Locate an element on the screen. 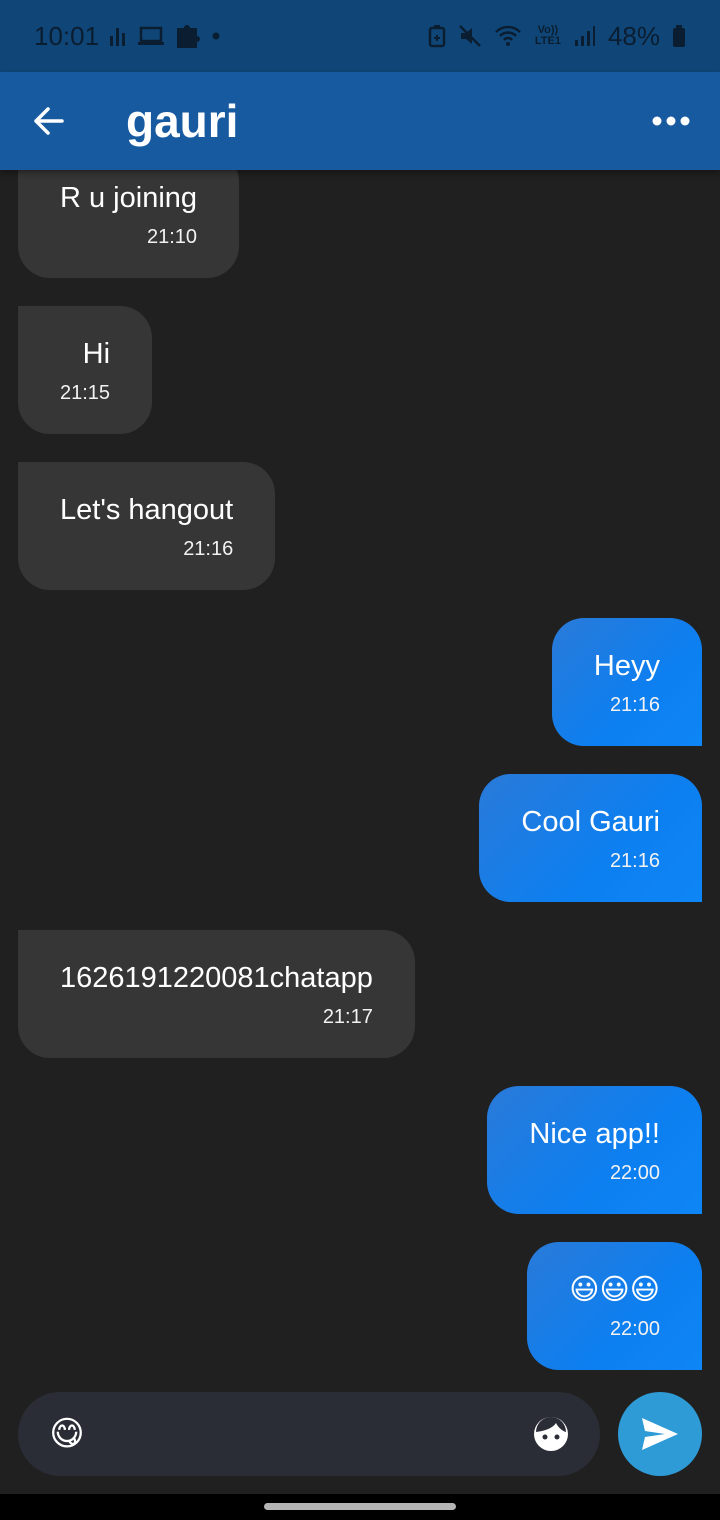 The height and width of the screenshot is (1520, 720). message-text: 😃😃😃 is located at coordinates (614, 1289).